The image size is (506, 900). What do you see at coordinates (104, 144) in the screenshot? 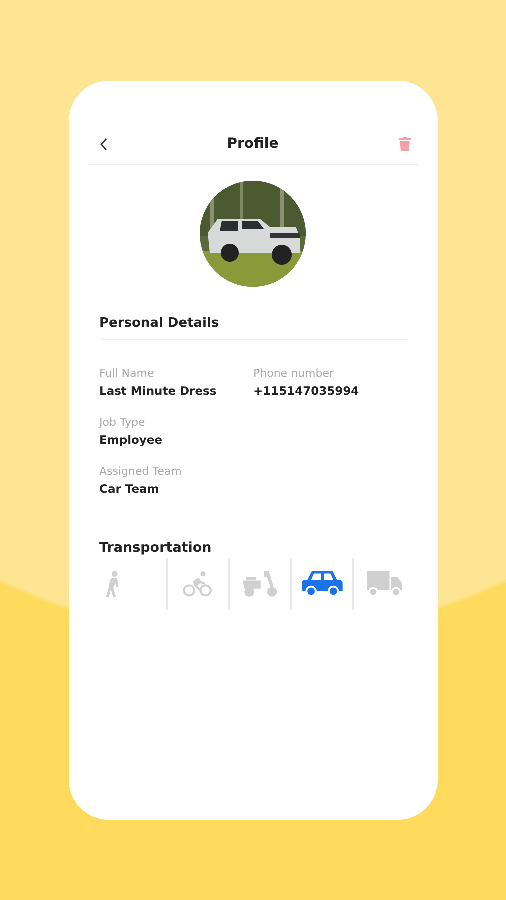
I see `chevron-left-icon` at bounding box center [104, 144].